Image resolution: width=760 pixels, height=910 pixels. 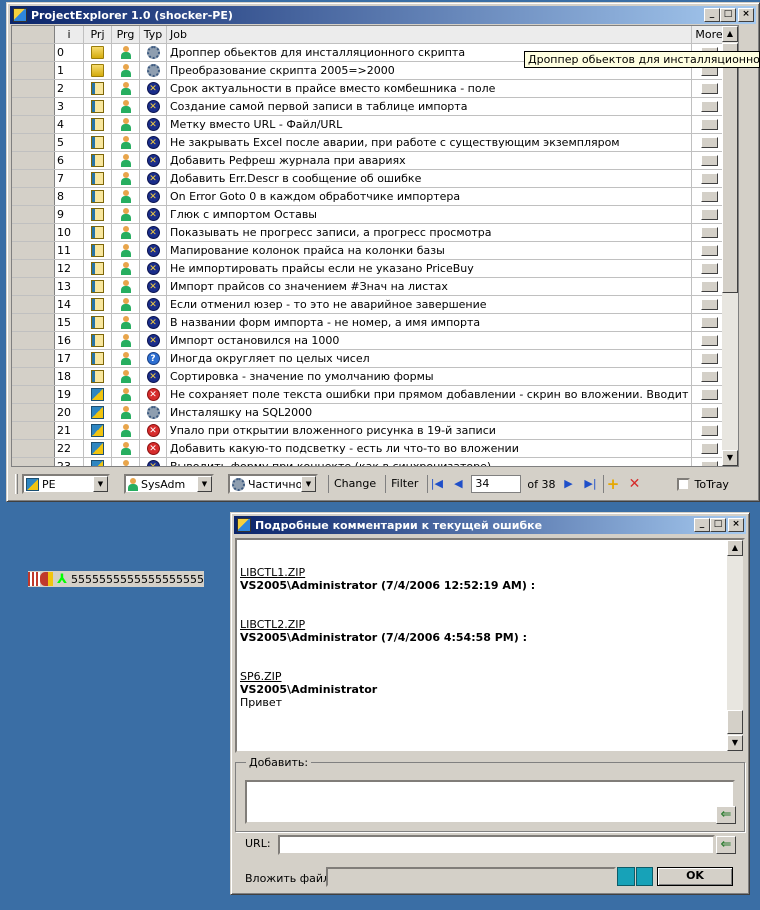 What do you see at coordinates (684, 484) in the screenshot?
I see `totray-checkbox` at bounding box center [684, 484].